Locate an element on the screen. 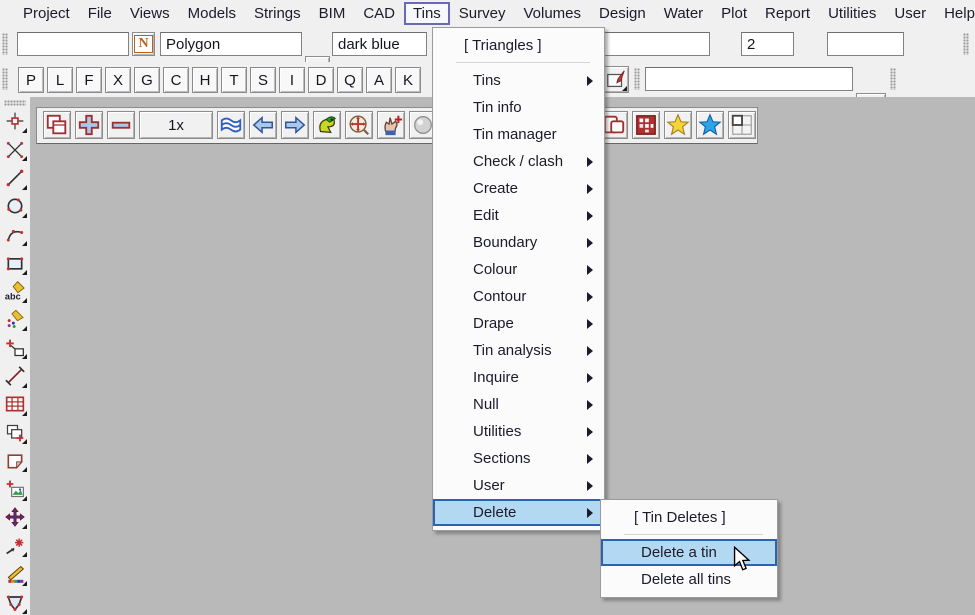 The image size is (975, 615). menu-project: Project is located at coordinates (46, 13).